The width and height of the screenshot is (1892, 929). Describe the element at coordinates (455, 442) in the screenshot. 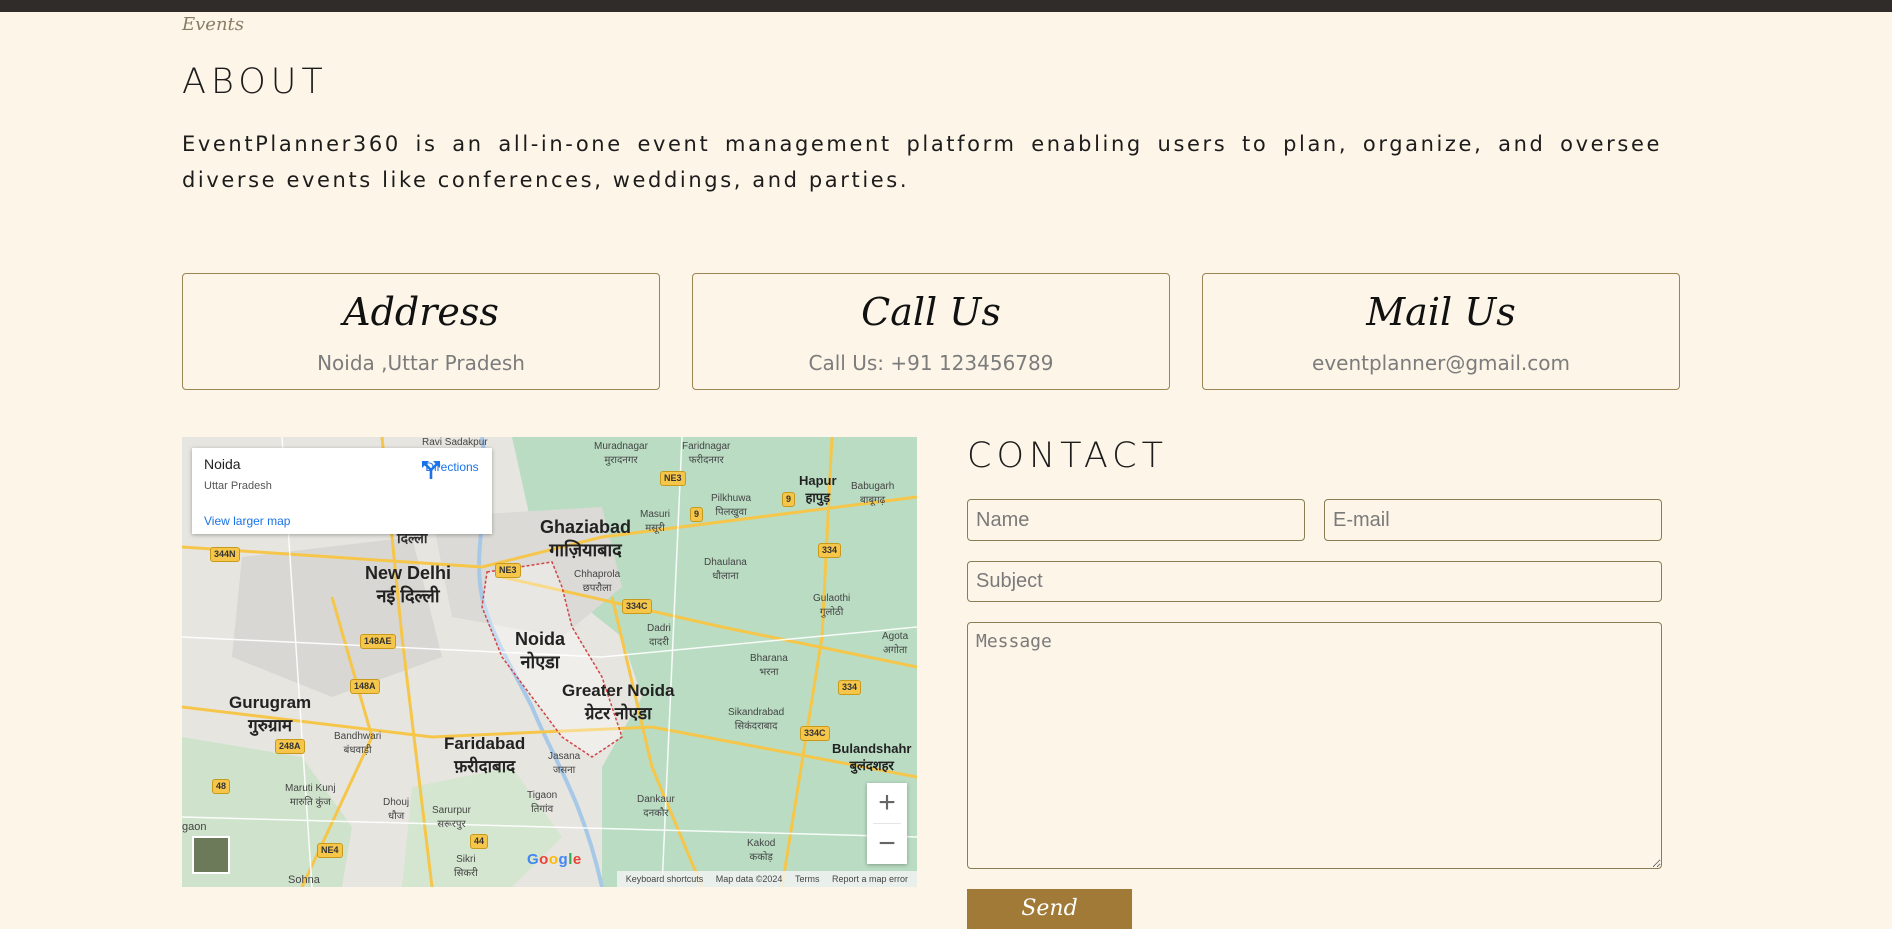

I see `map-label-ravi-sadakpur: Ravi Sadakpur` at that location.